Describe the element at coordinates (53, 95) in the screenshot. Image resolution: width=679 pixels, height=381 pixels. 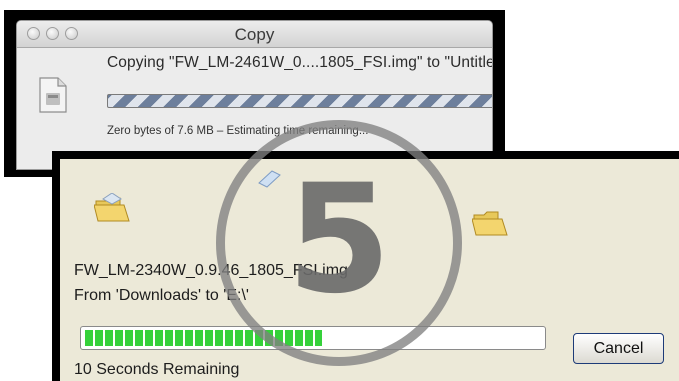
I see `document-icon` at that location.